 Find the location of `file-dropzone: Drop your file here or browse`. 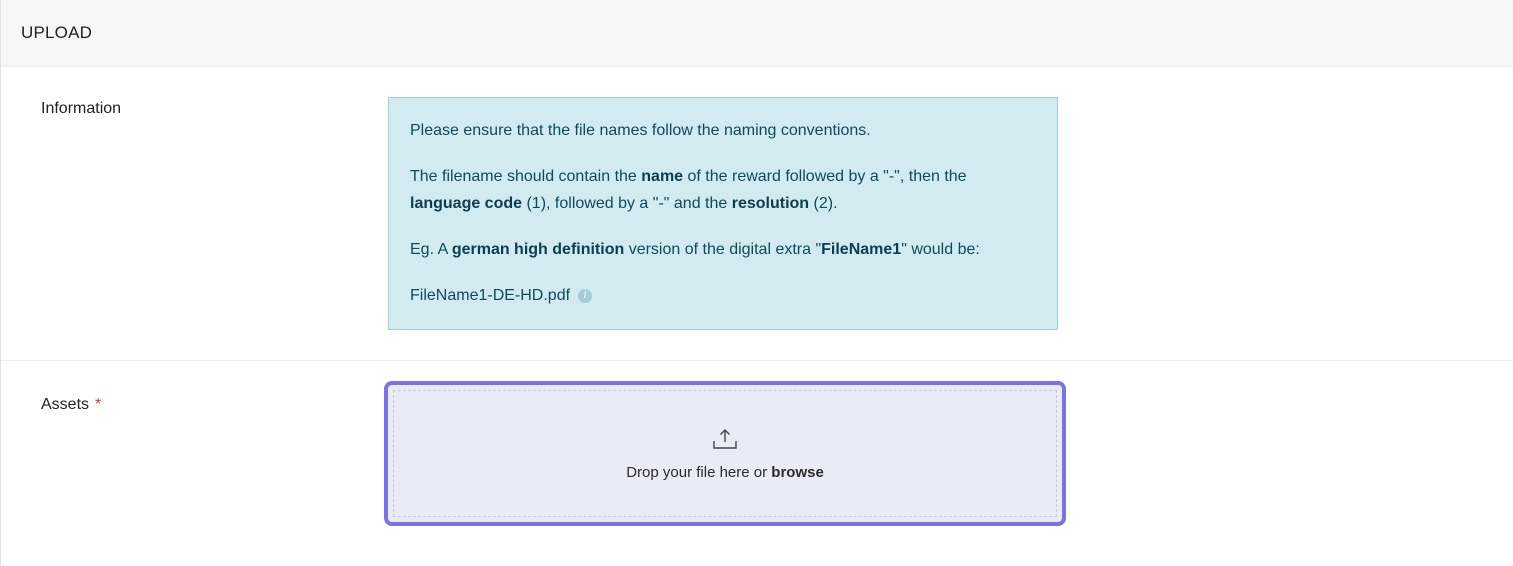

file-dropzone: Drop your file here or browse is located at coordinates (725, 453).